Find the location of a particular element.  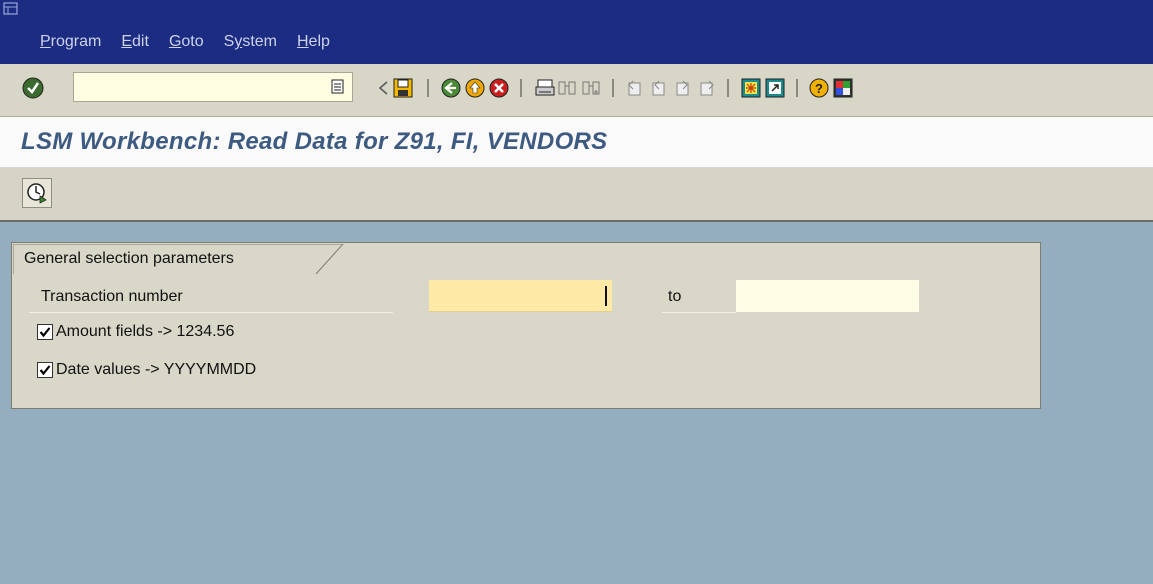

menu-items: Program Edit Goto System Help is located at coordinates (195, 42).